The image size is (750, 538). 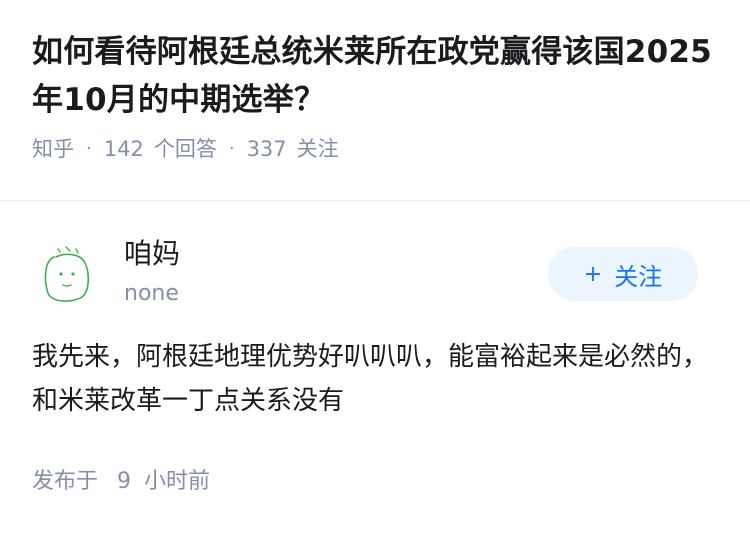 What do you see at coordinates (151, 293) in the screenshot?
I see `author-bio: none` at bounding box center [151, 293].